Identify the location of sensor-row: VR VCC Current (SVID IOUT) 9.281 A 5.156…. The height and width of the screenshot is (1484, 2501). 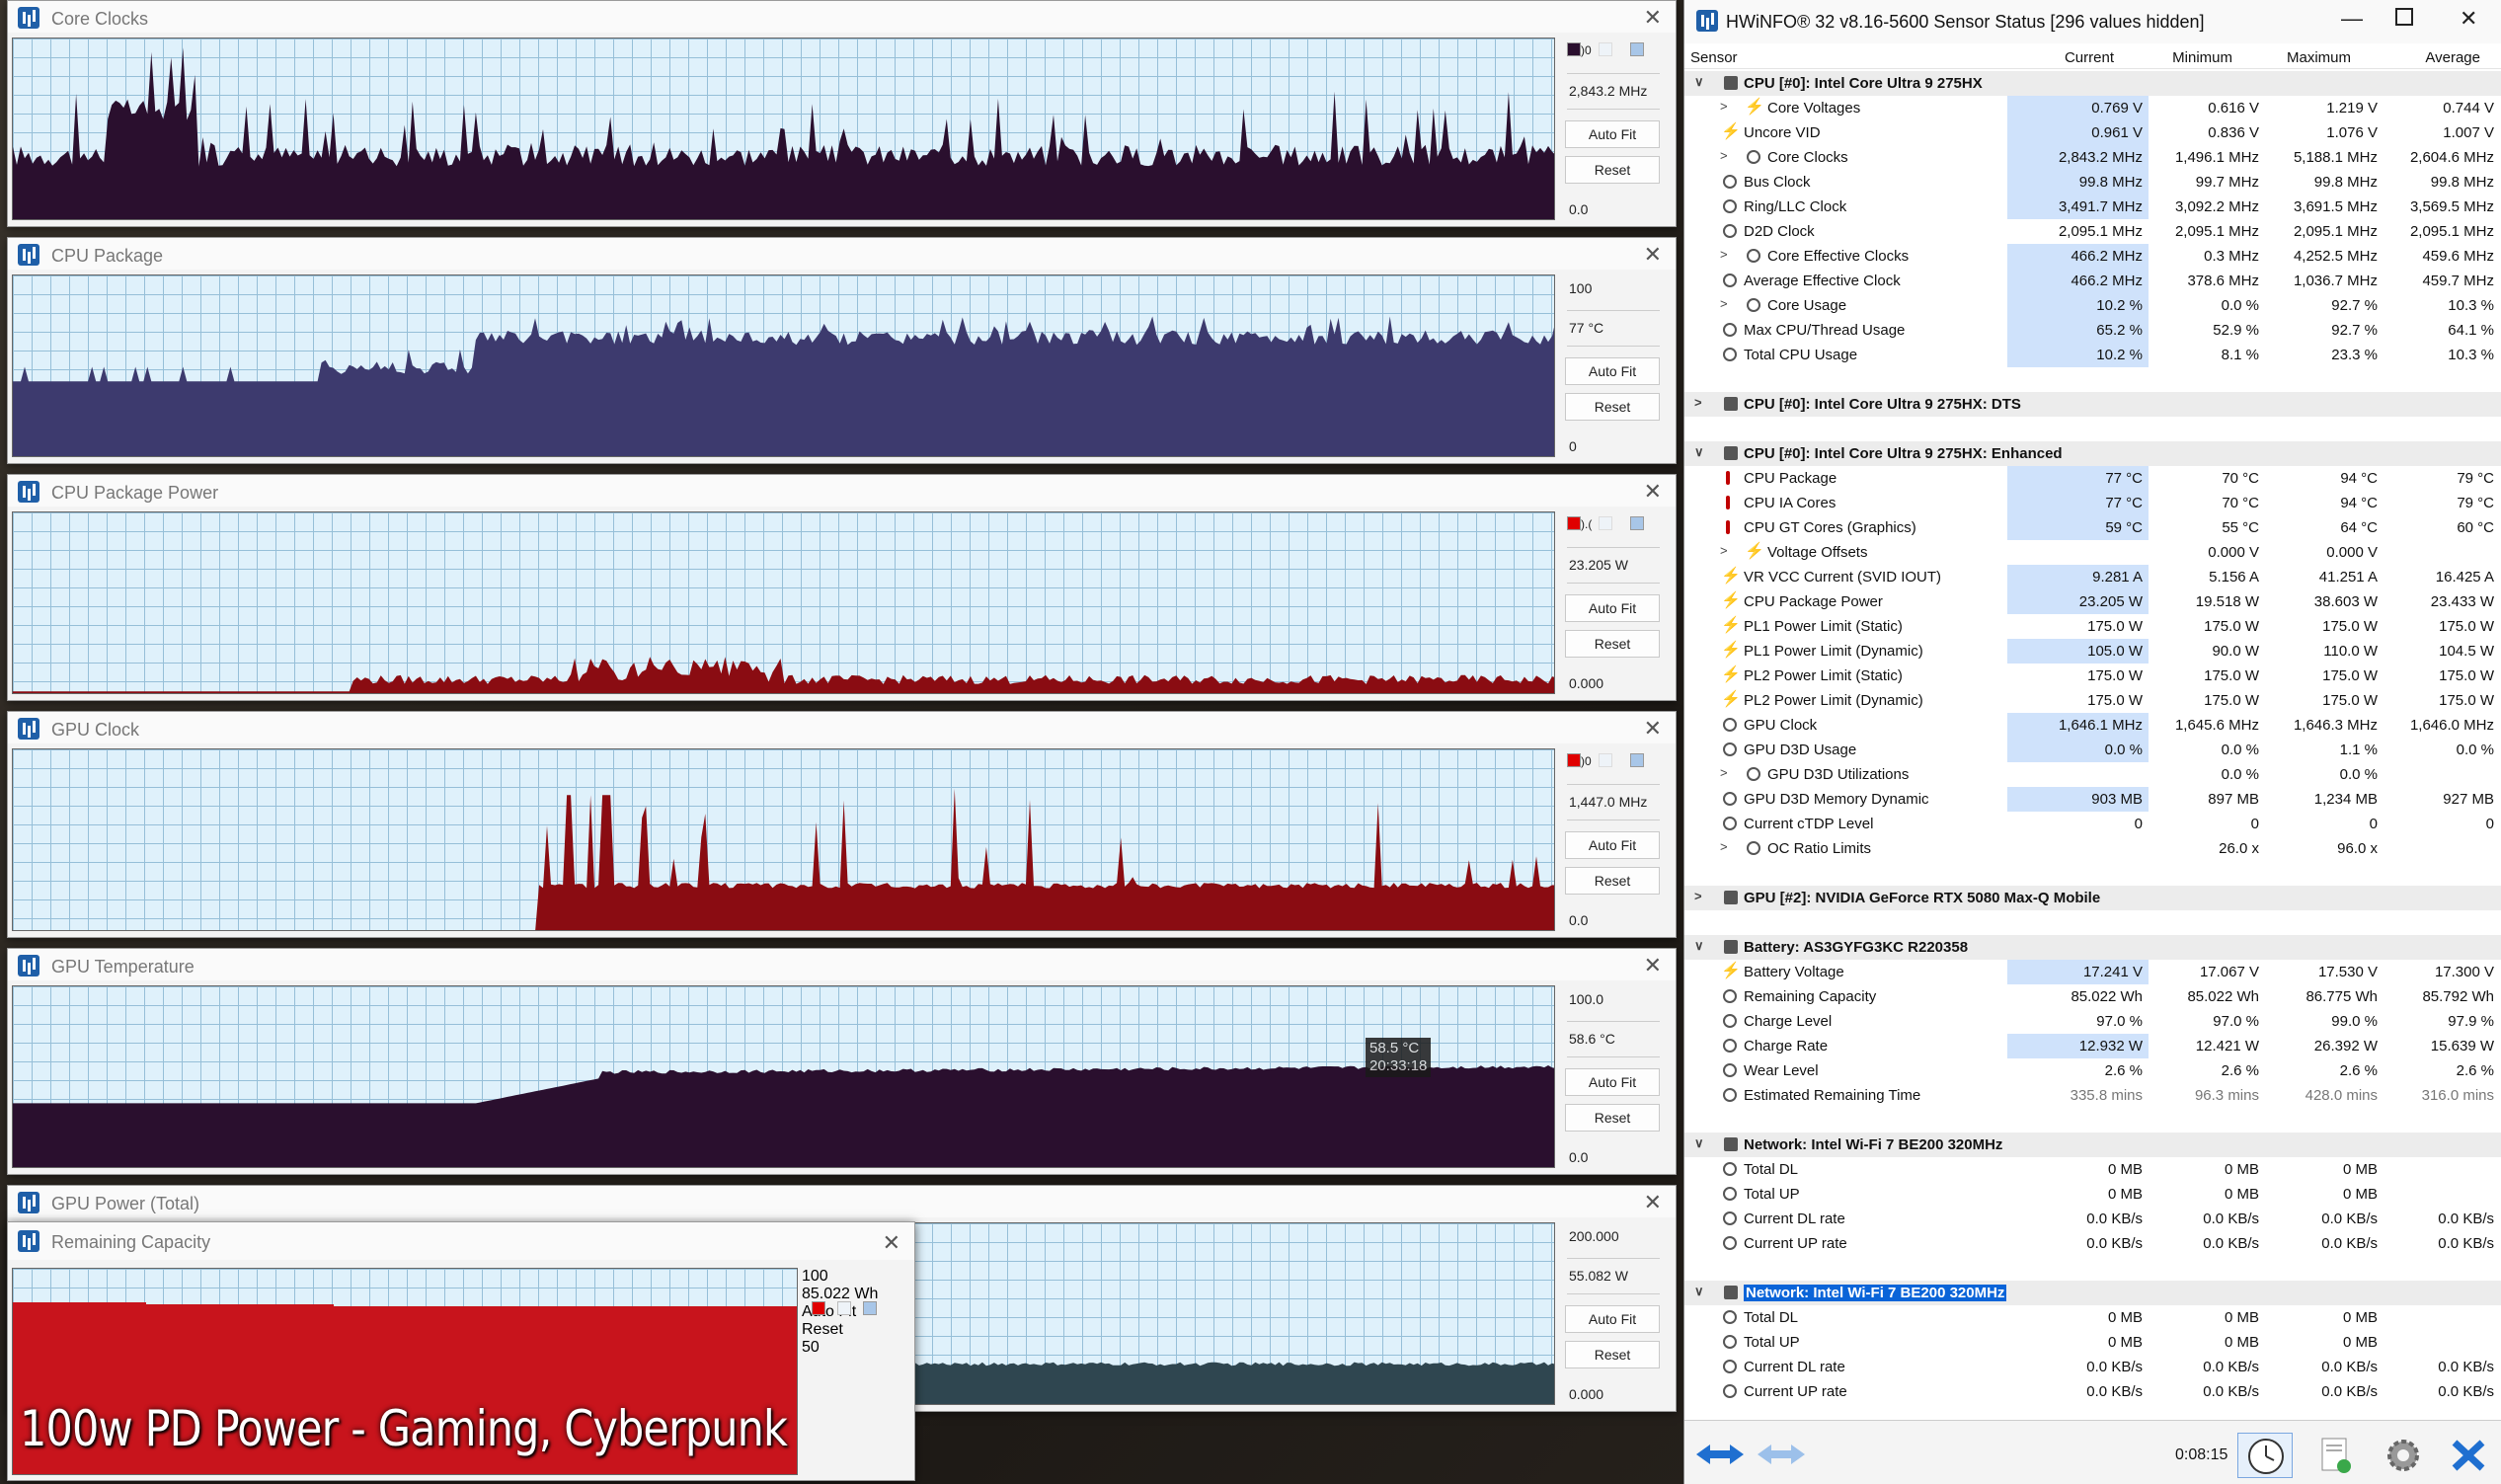
(2092, 577).